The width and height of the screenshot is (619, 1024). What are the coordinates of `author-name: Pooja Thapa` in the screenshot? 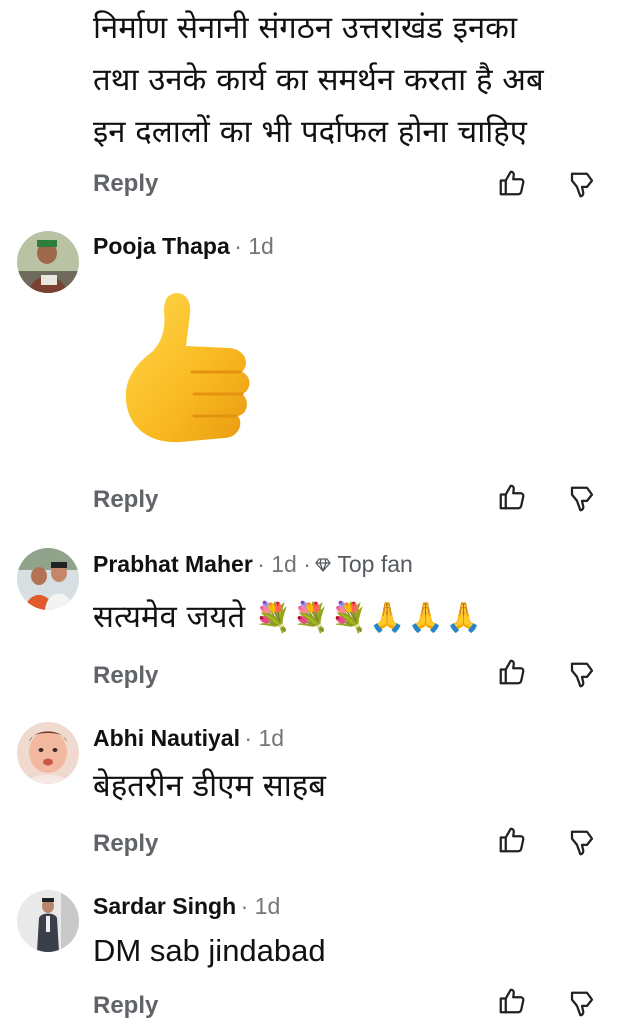 It's located at (161, 246).